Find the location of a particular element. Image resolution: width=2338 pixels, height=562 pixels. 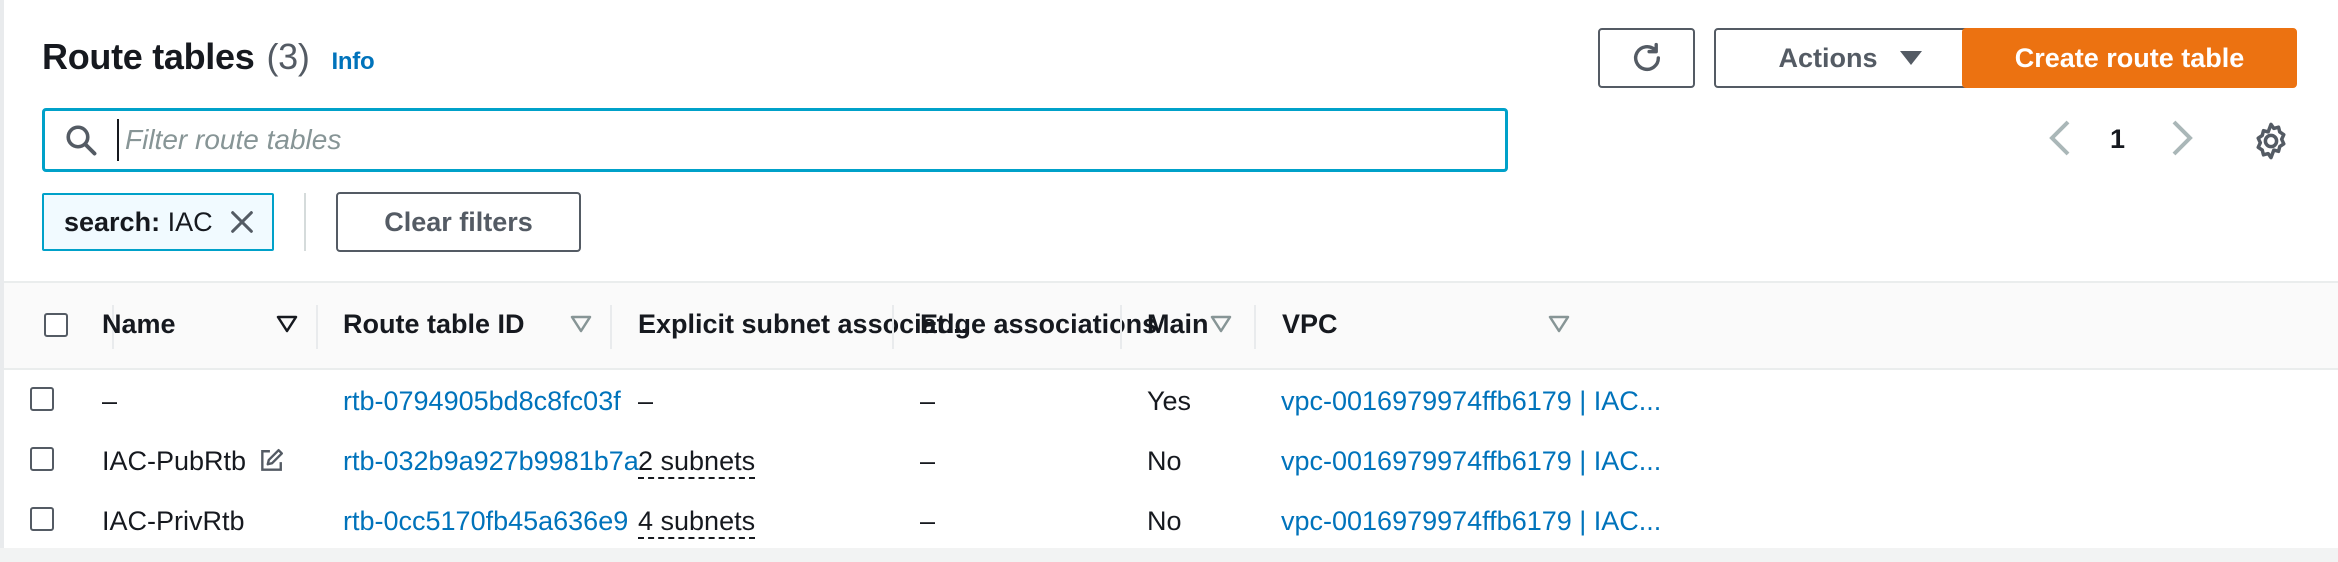

actions-label: Actions is located at coordinates (1828, 57).